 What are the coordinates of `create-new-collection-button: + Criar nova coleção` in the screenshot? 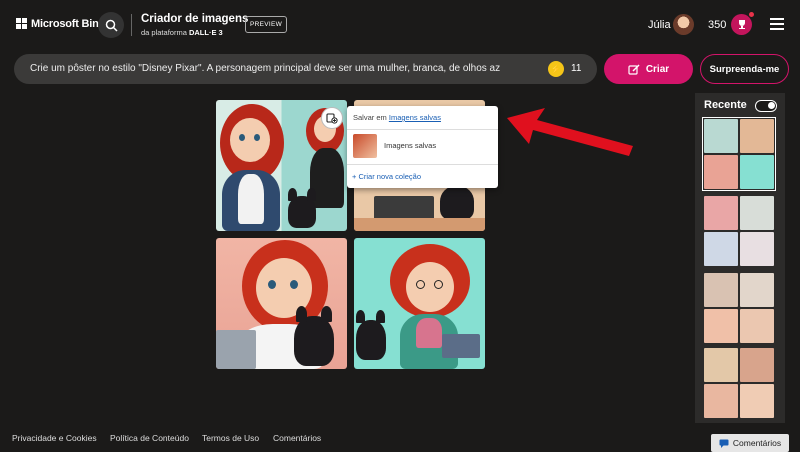 It's located at (386, 176).